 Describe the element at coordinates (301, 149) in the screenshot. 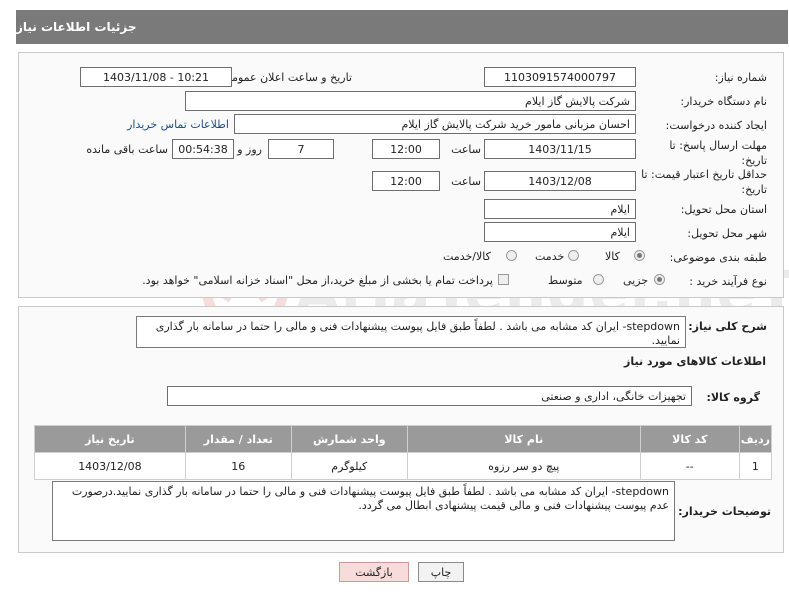

I see `days-field: 7` at that location.